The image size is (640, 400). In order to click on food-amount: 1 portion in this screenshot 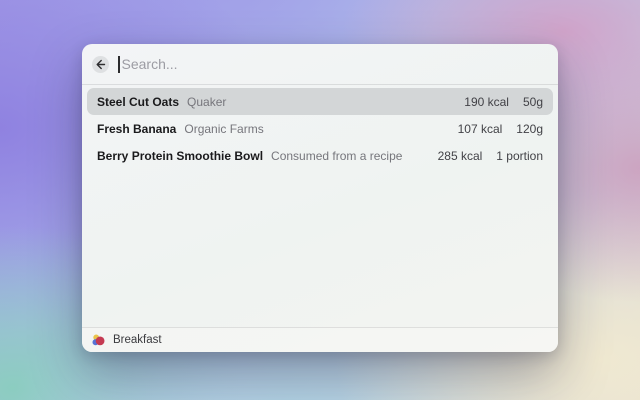, I will do `click(519, 155)`.